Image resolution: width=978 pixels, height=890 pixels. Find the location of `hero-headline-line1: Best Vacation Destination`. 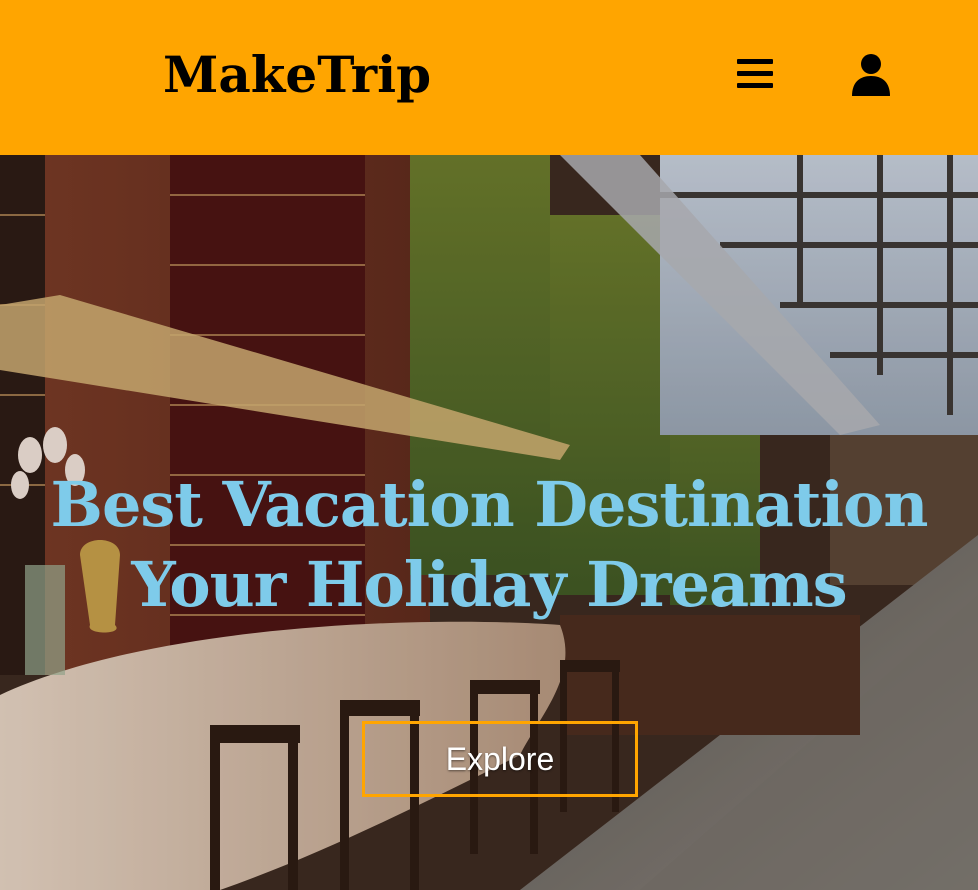

hero-headline-line1: Best Vacation Destination is located at coordinates (489, 504).